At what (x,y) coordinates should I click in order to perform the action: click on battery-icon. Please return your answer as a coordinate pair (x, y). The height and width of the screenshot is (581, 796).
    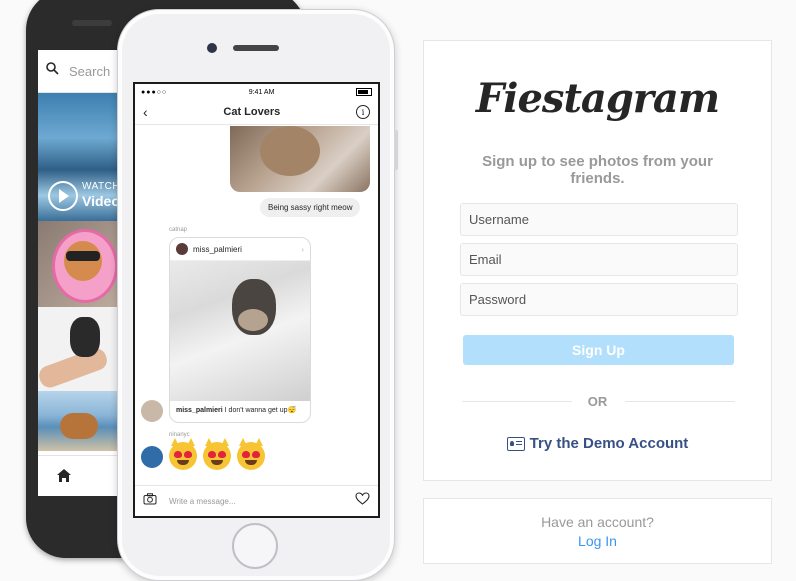
    Looking at the image, I should click on (363, 92).